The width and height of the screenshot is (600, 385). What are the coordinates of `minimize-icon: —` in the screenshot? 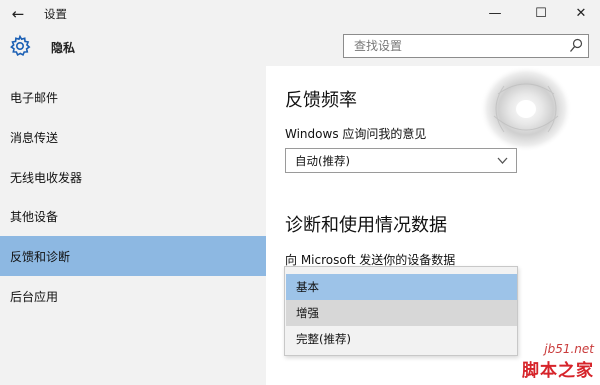 It's located at (495, 13).